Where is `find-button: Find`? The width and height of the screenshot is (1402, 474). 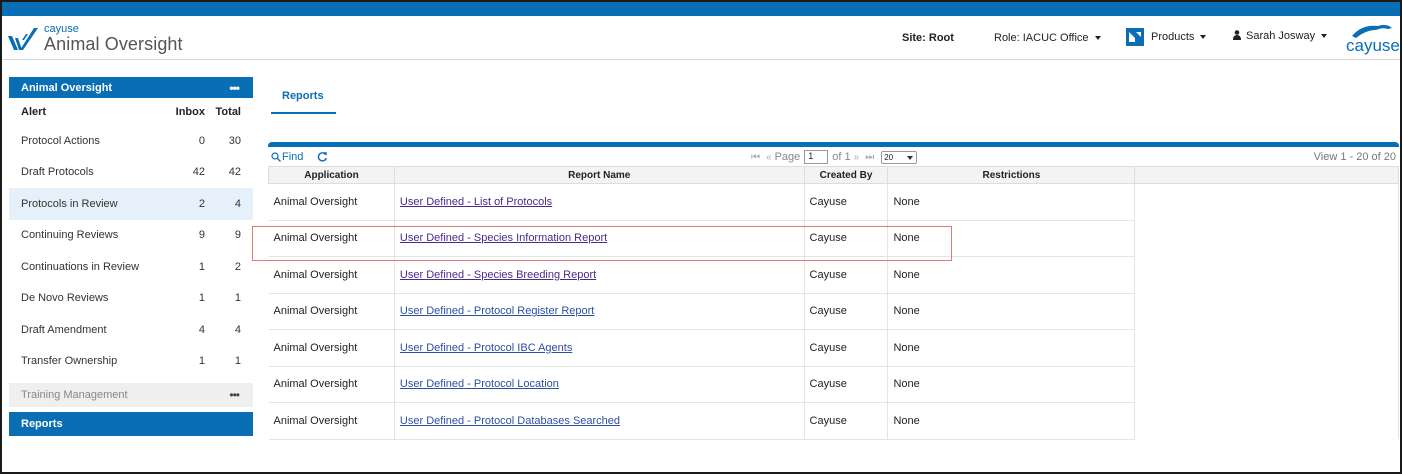
find-button: Find is located at coordinates (287, 157).